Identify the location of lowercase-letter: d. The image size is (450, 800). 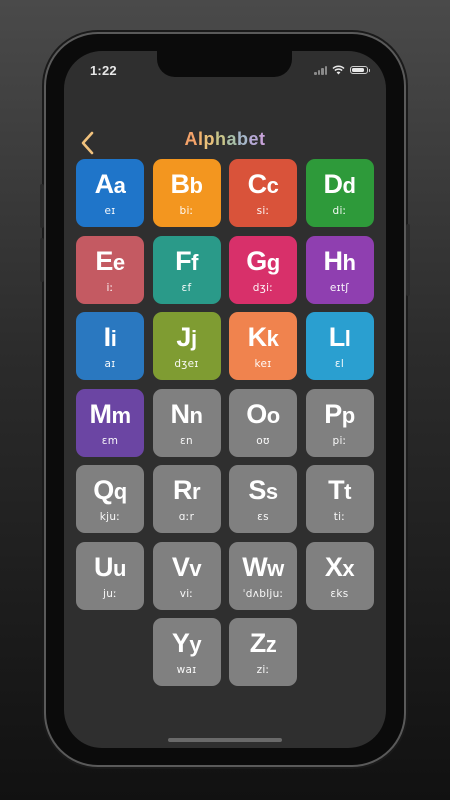
(349, 185).